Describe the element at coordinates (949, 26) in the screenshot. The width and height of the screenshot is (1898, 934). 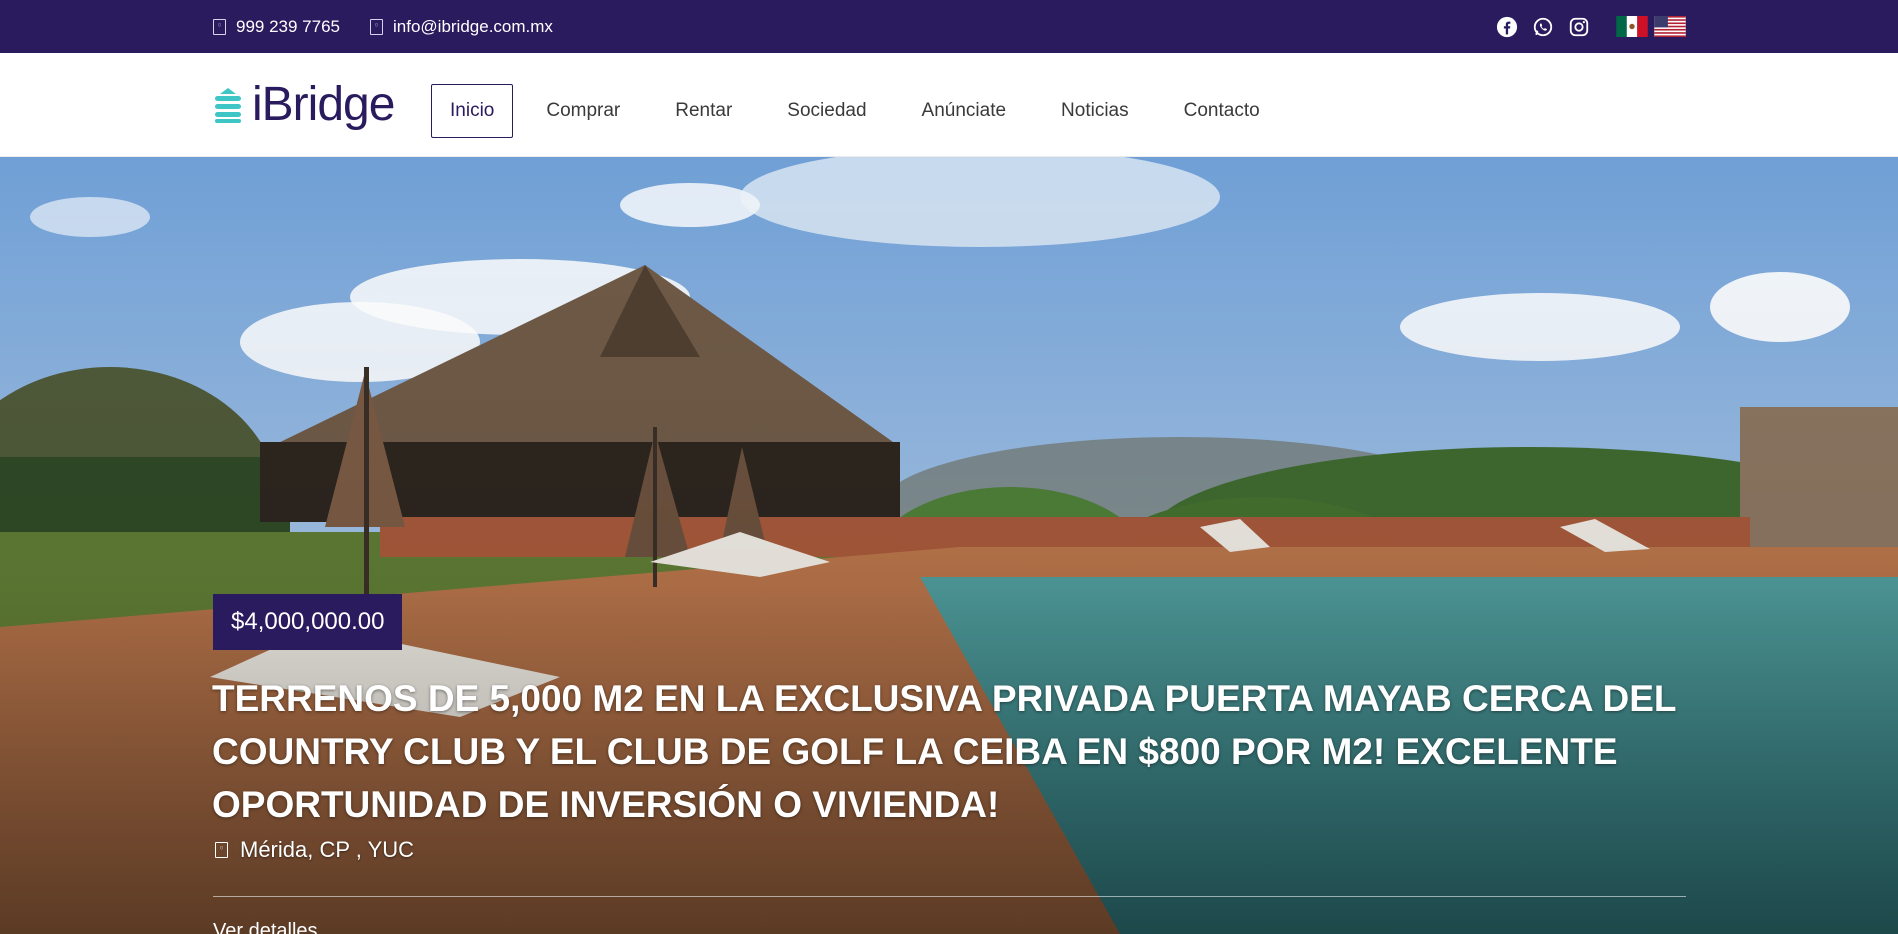
I see `top-bar: ▯ 999 239 7765 ▯ info@ibridge.com.mx` at that location.